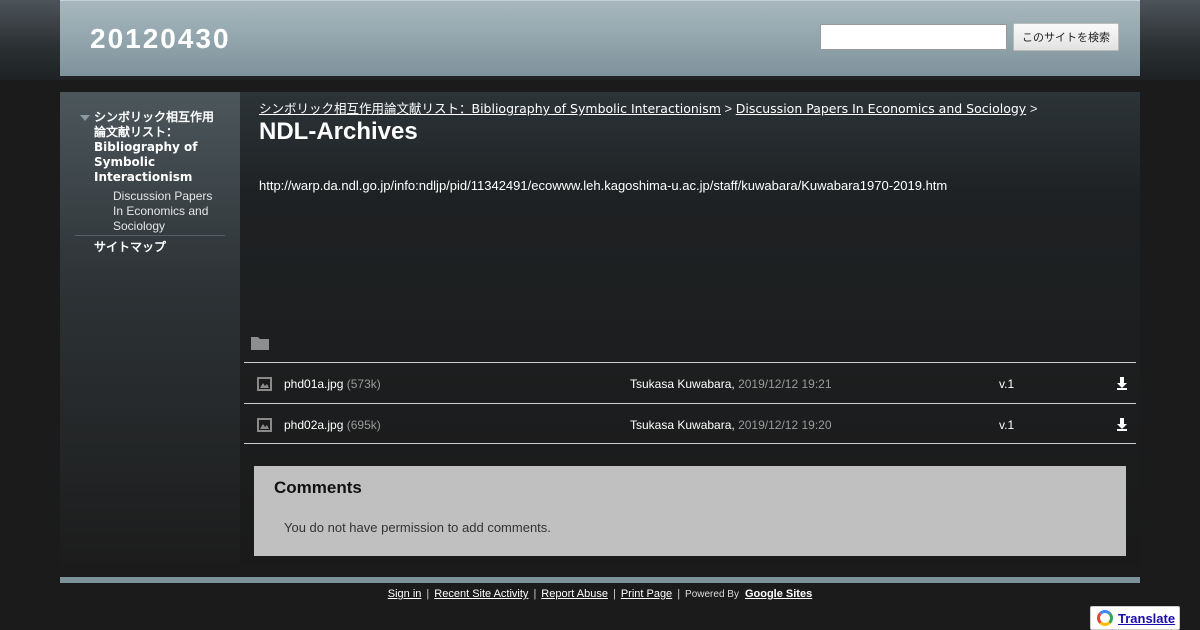 The height and width of the screenshot is (630, 1200). I want to click on file-name: phd01a.jpg (573k), so click(332, 384).